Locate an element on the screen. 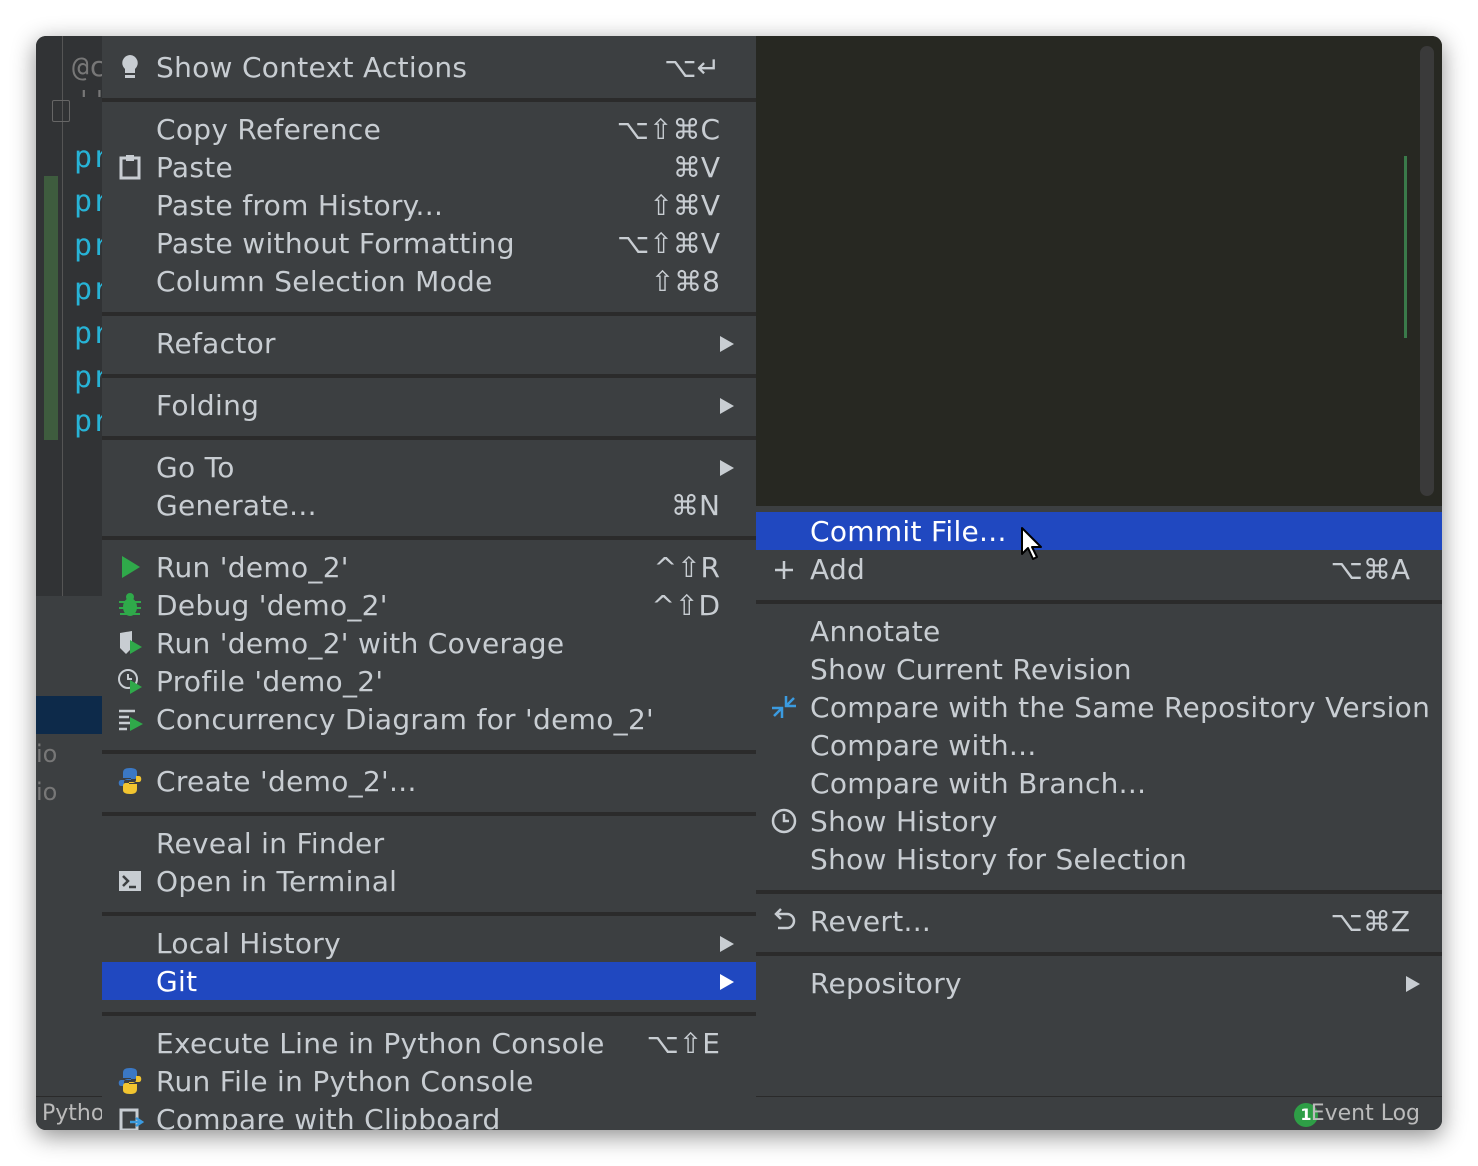 This screenshot has height=1166, width=1478. menu-item-go-to: Go To is located at coordinates (429, 467).